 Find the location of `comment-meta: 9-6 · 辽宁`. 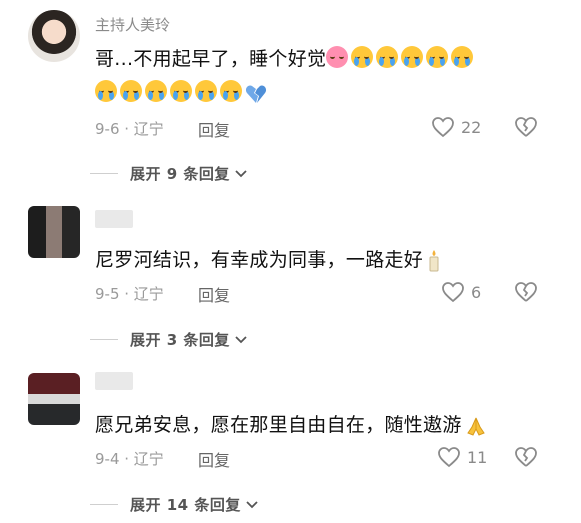

comment-meta: 9-6 · 辽宁 is located at coordinates (129, 129).